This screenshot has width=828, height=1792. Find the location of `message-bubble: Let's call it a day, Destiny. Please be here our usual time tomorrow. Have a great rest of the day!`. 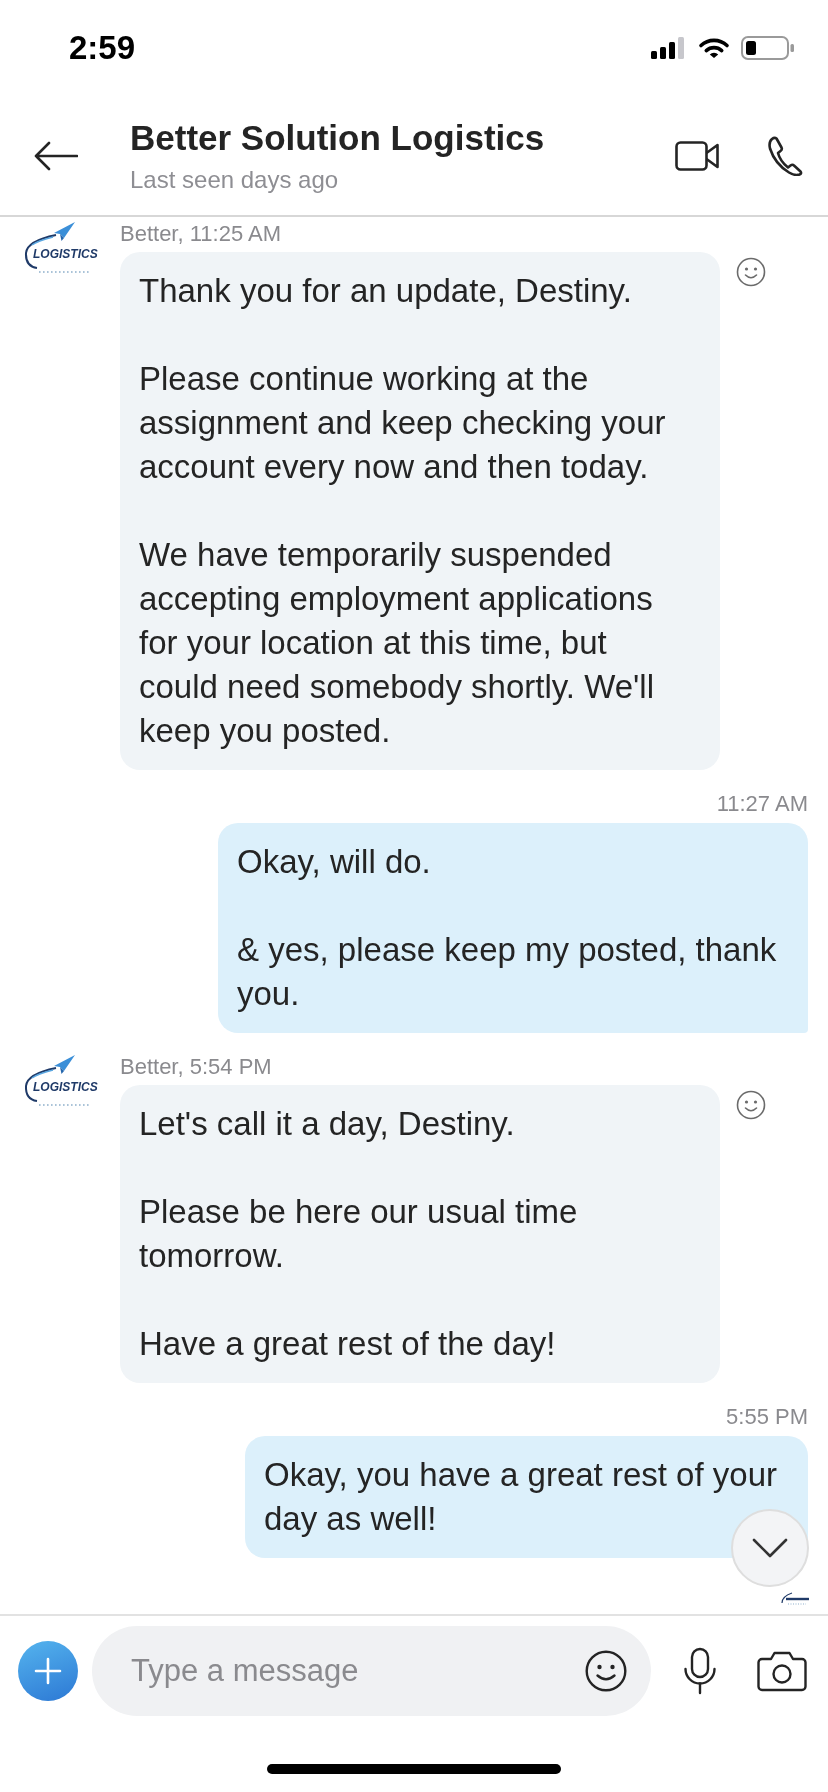

message-bubble: Let's call it a day, Destiny. Please be here our usual time tomorrow. Have a great rest of the day! is located at coordinates (420, 1234).